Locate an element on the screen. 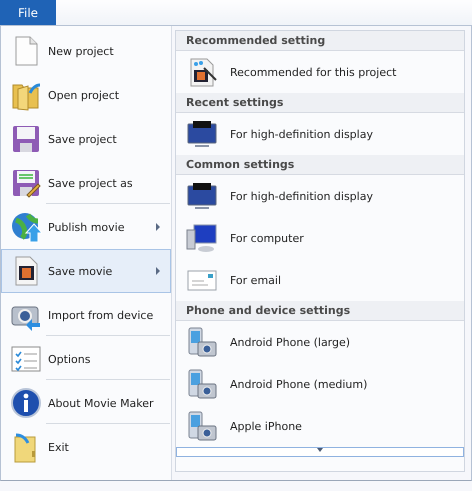 The height and width of the screenshot is (491, 472). menu-item: New project is located at coordinates (86, 51).